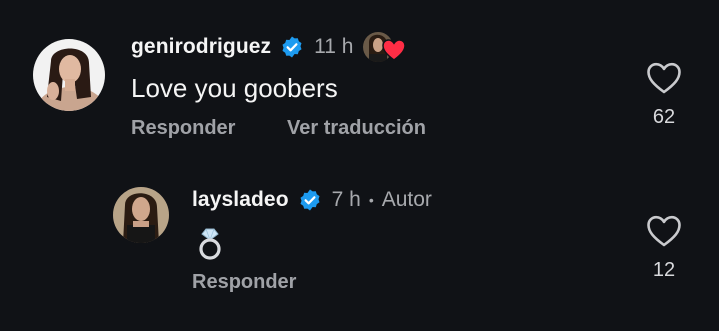 Image resolution: width=719 pixels, height=331 pixels. Describe the element at coordinates (394, 50) in the screenshot. I see `red-heart-icon` at that location.